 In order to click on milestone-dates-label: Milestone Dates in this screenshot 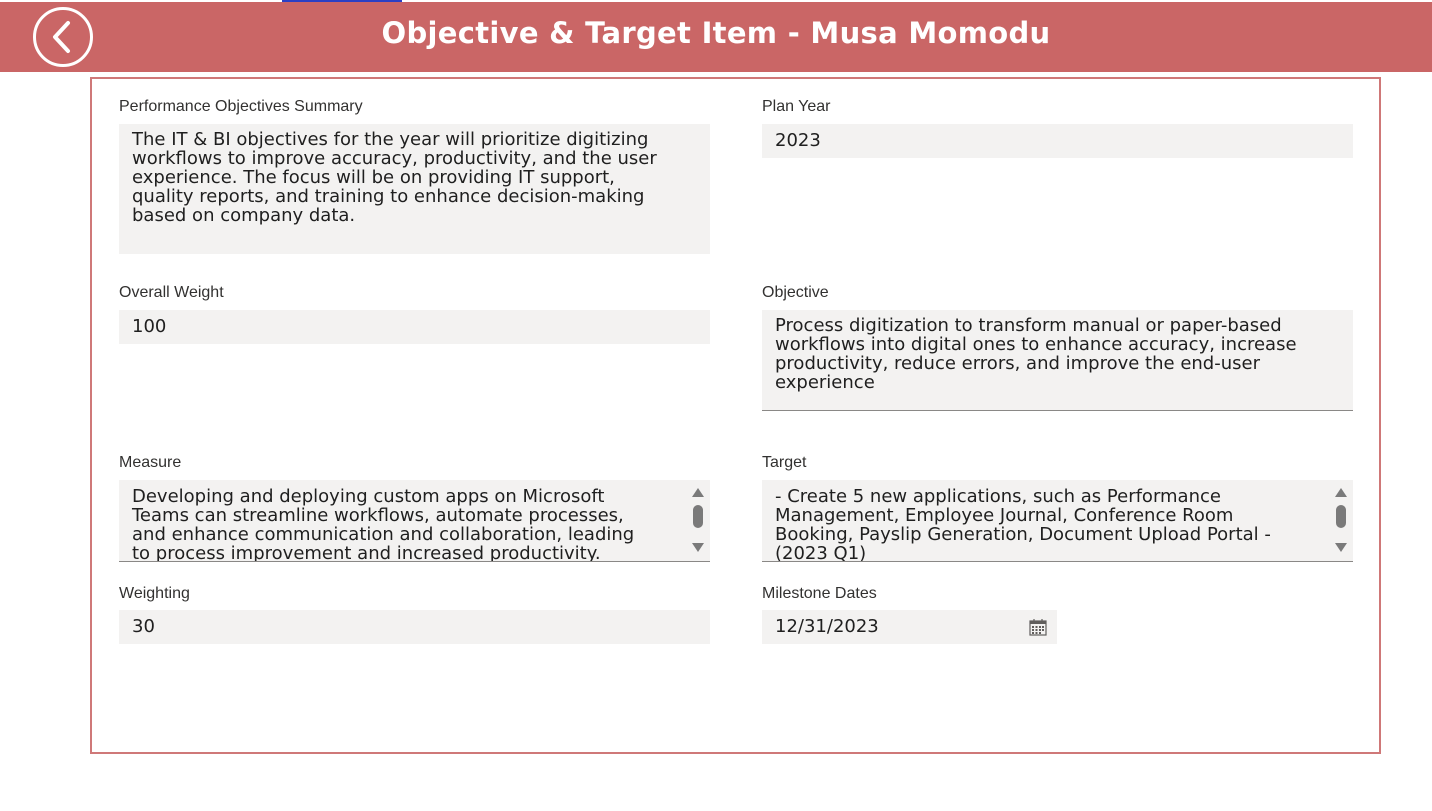, I will do `click(819, 593)`.